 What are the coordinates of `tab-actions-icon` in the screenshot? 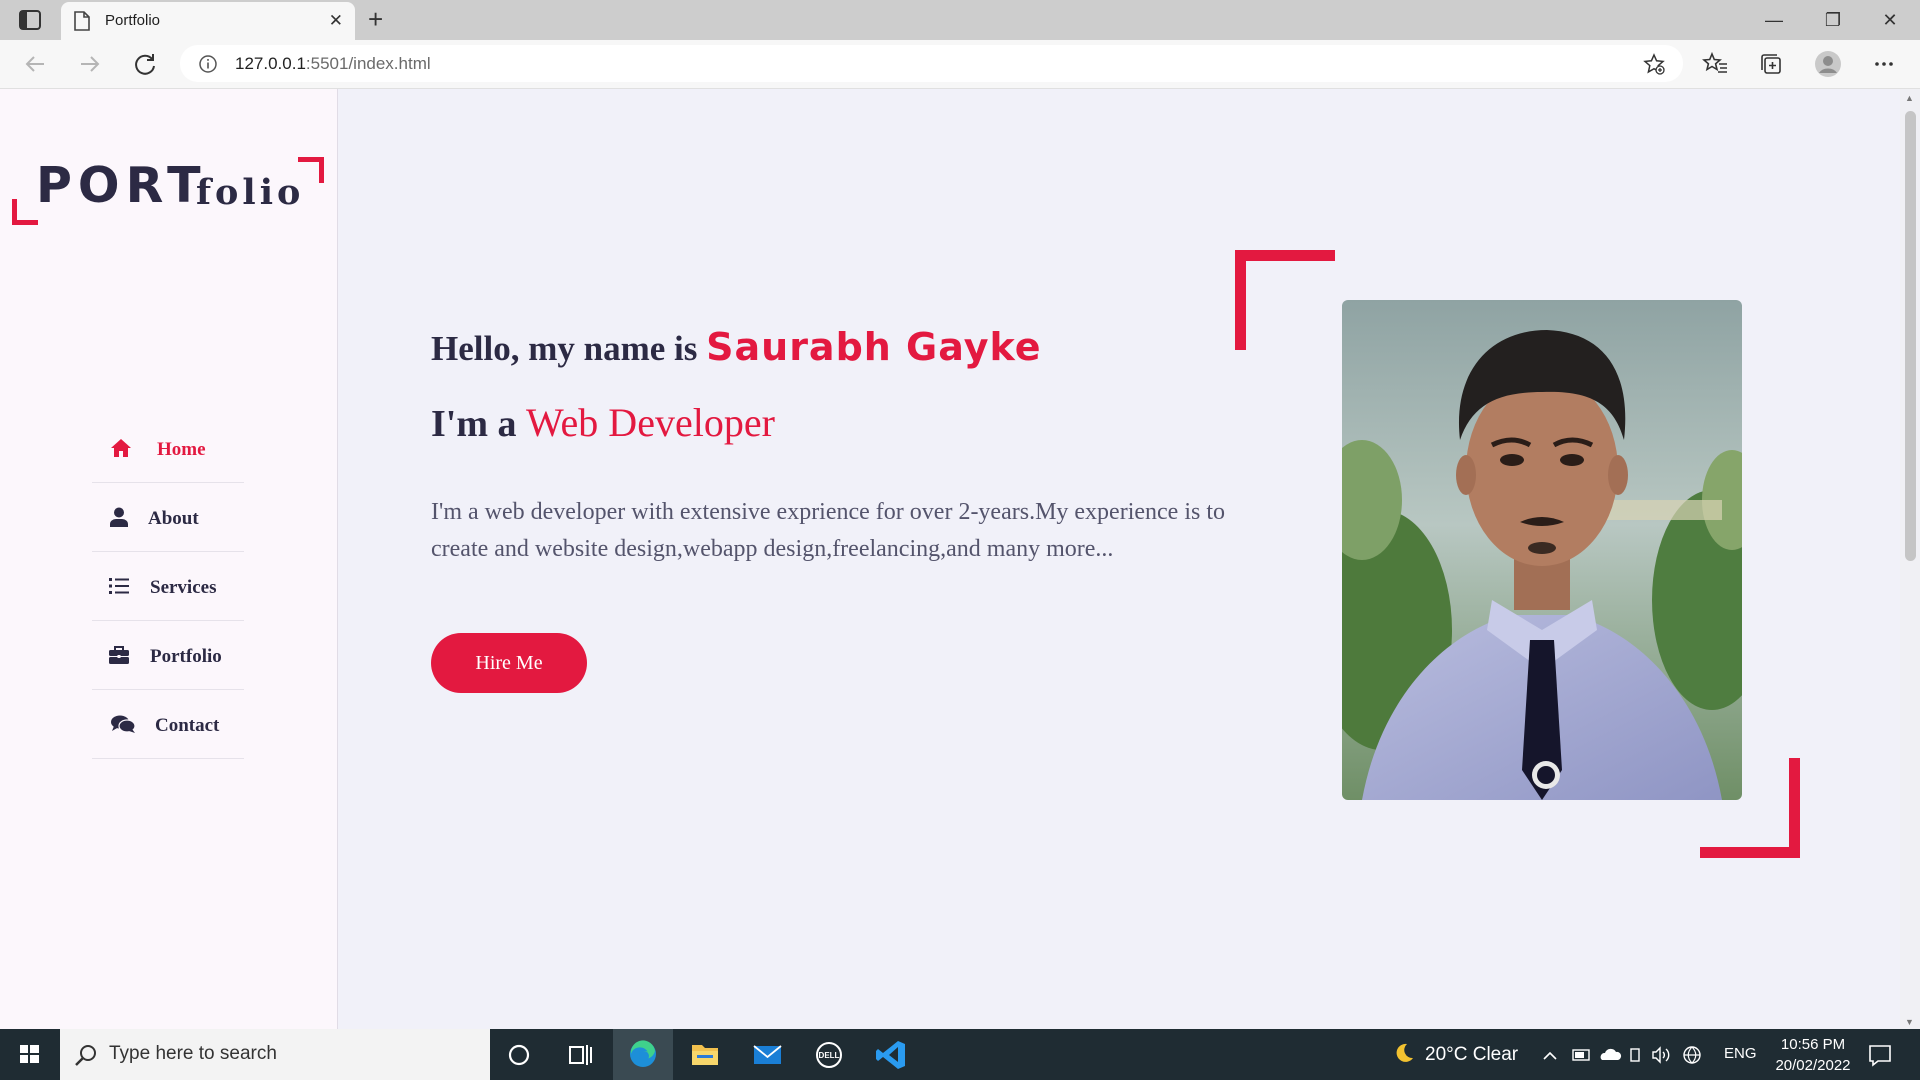 It's located at (30, 20).